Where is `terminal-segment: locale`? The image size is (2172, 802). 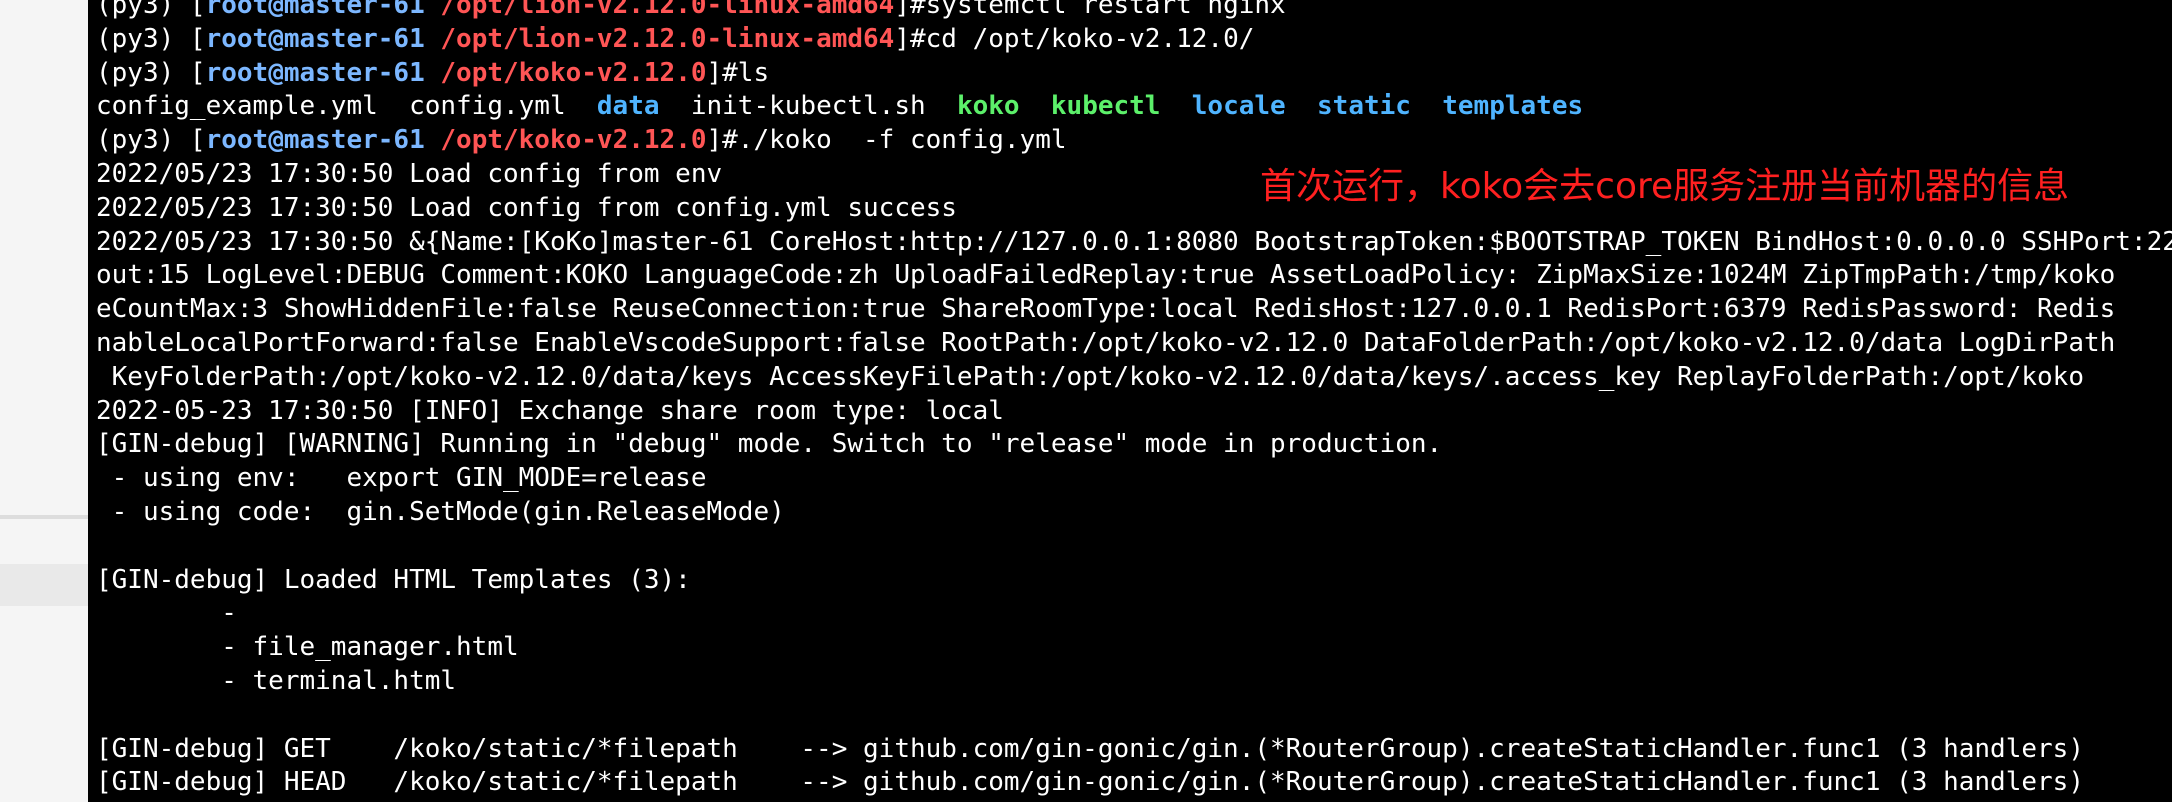 terminal-segment: locale is located at coordinates (1238, 106).